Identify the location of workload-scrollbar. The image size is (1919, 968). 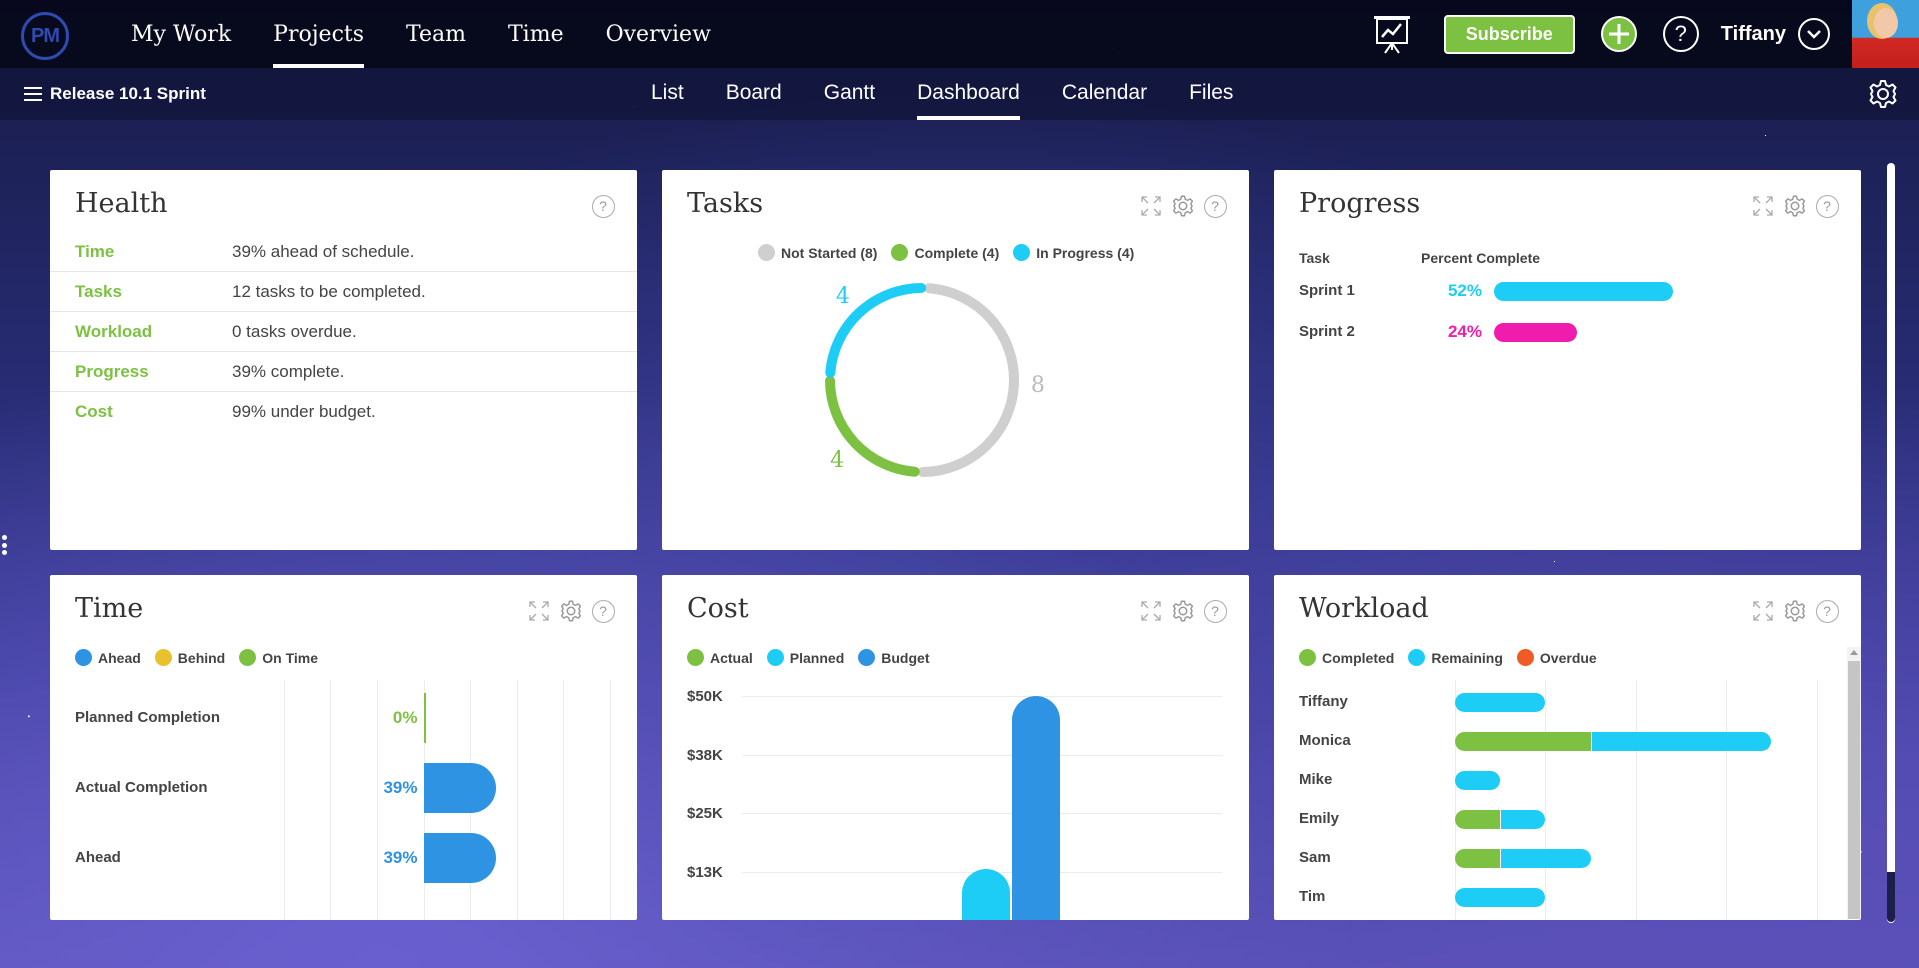
(1854, 783).